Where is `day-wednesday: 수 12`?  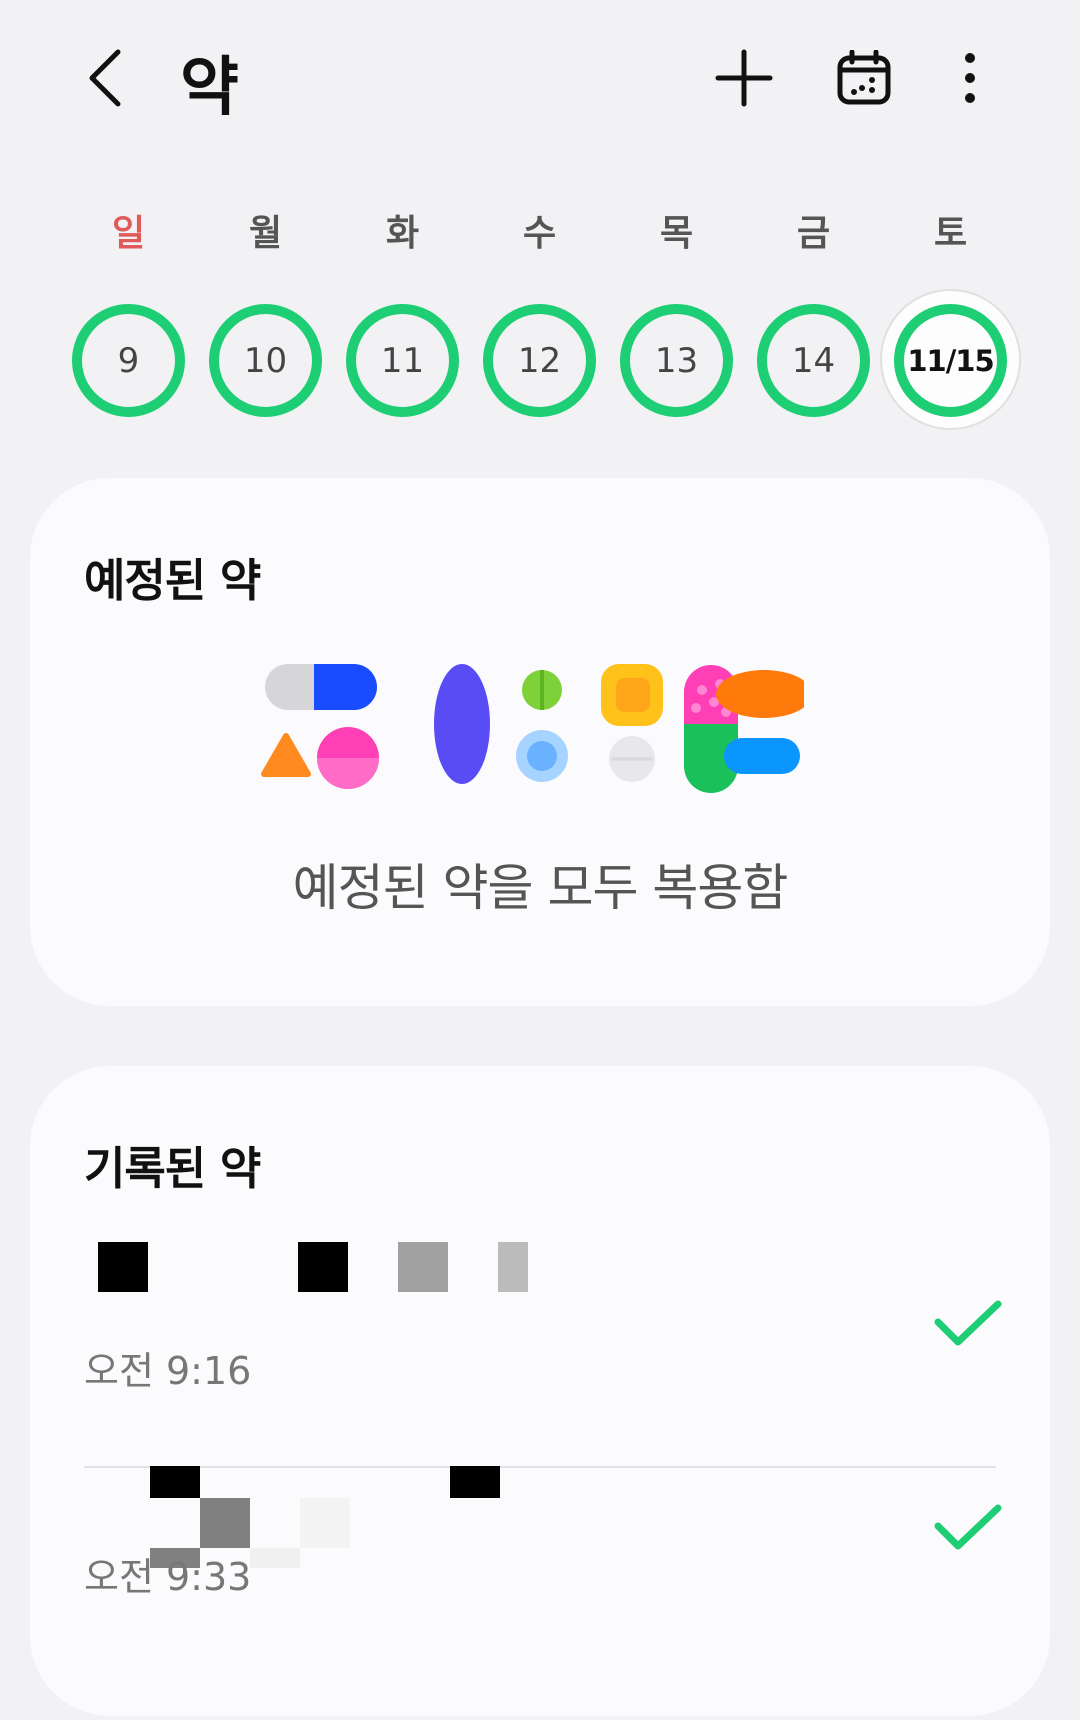 day-wednesday: 수 12 is located at coordinates (539, 320).